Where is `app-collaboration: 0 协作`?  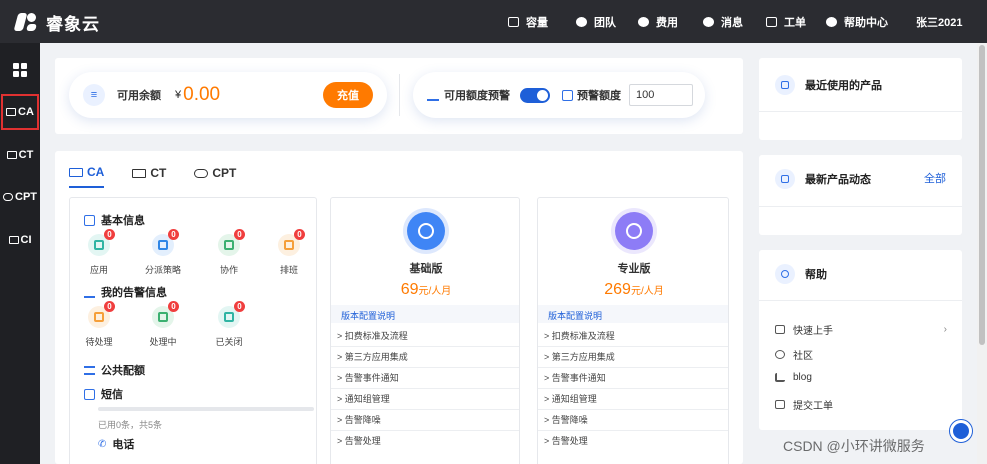
app-collaboration: 0 协作 is located at coordinates (229, 252).